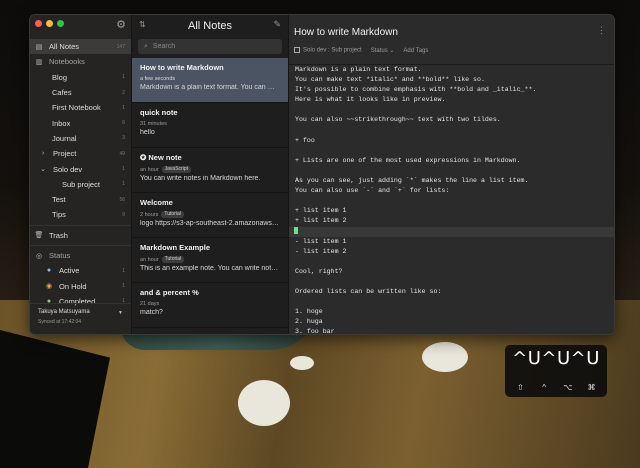 This screenshot has height=468, width=640. What do you see at coordinates (210, 305) in the screenshot?
I see `note-card: and & percent % 21 days match?` at bounding box center [210, 305].